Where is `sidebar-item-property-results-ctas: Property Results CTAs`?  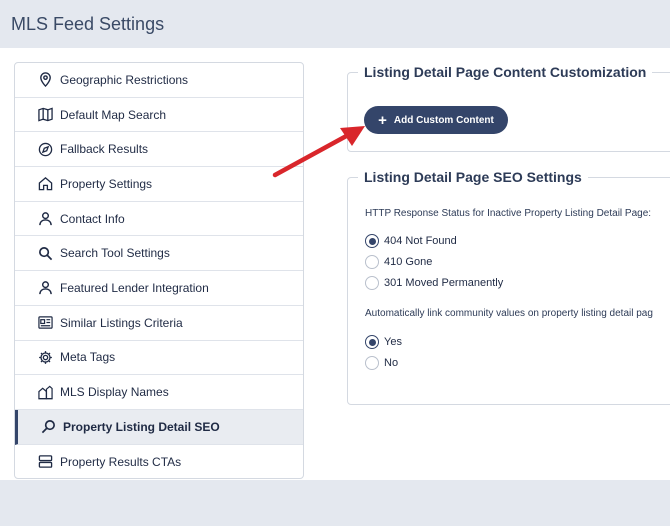 sidebar-item-property-results-ctas: Property Results CTAs is located at coordinates (159, 461).